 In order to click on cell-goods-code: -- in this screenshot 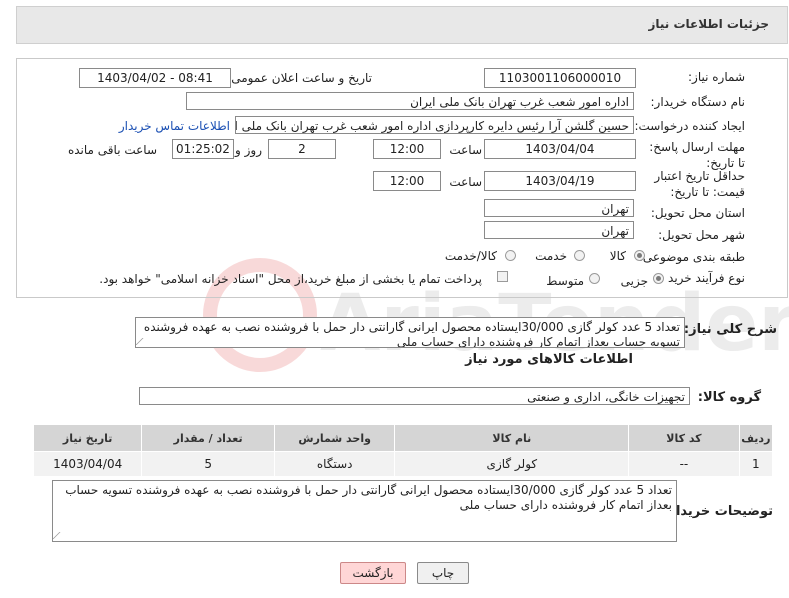, I will do `click(684, 464)`.